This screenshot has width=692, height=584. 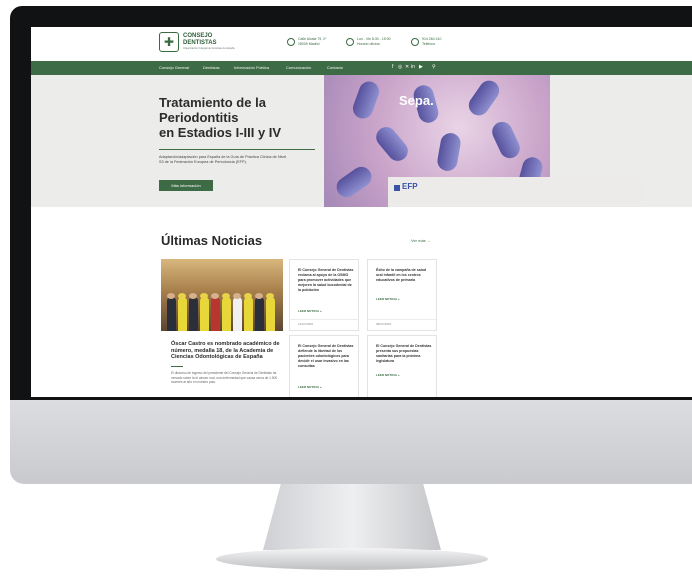 I want to click on address-line-2: 28009 Madrid, so click(x=309, y=44).